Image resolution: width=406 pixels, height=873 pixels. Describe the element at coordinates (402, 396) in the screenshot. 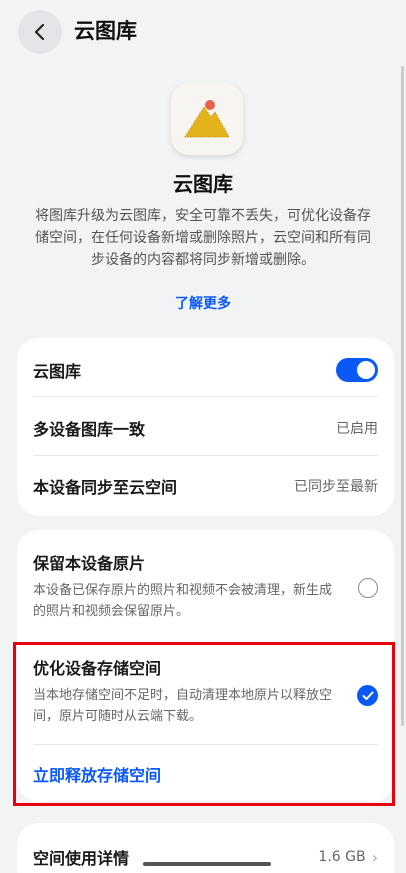

I see `scrollbar` at that location.